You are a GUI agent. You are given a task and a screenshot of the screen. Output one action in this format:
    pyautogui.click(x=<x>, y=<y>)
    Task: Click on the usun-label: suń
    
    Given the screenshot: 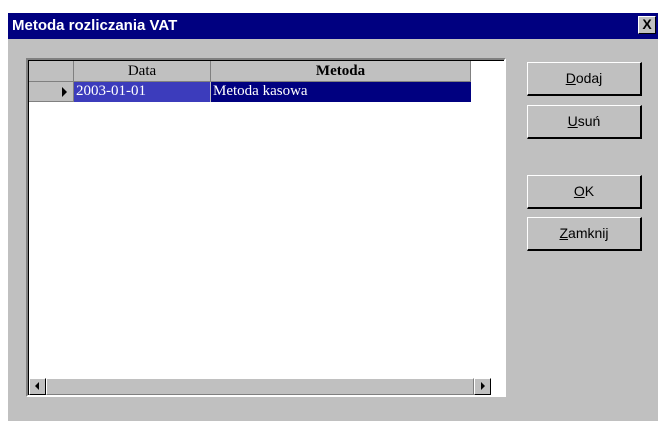 What is the action you would take?
    pyautogui.click(x=589, y=121)
    